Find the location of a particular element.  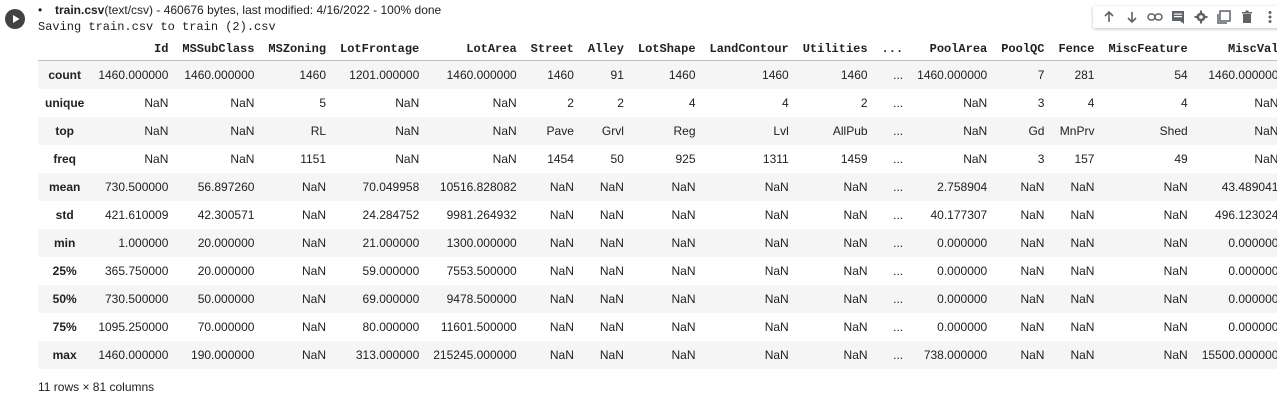

saving-message: Saving train.csv to train (2).csv is located at coordinates (157, 27).